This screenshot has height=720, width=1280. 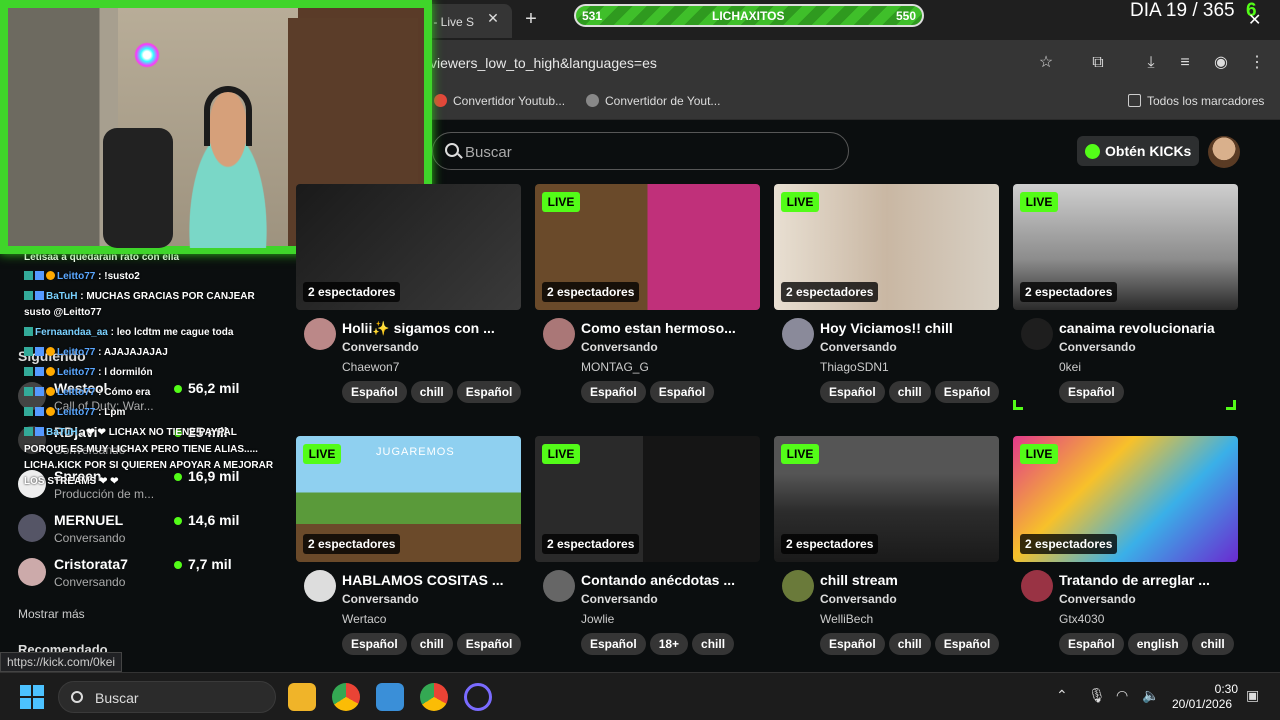 What do you see at coordinates (1196, 101) in the screenshot?
I see `all-bookmarks: Todos los marcadores` at bounding box center [1196, 101].